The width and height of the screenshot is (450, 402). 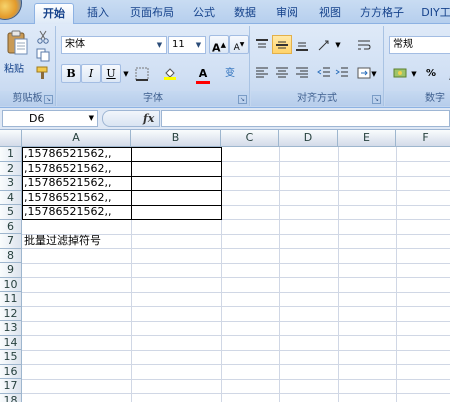 What do you see at coordinates (114, 45) in the screenshot?
I see `font-name-combo: 宋体 ▼` at bounding box center [114, 45].